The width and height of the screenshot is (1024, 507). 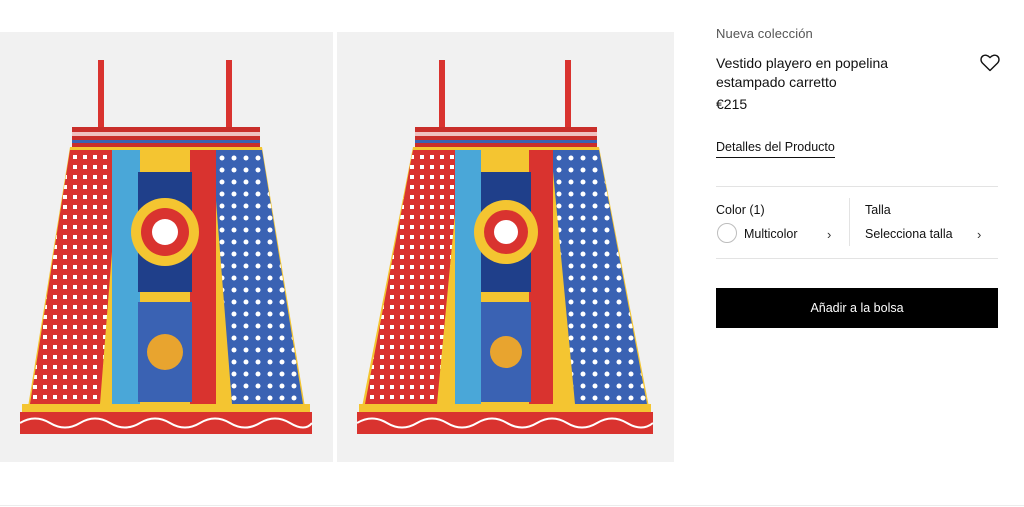 I want to click on size-value: Selecciona talla, so click(x=909, y=234).